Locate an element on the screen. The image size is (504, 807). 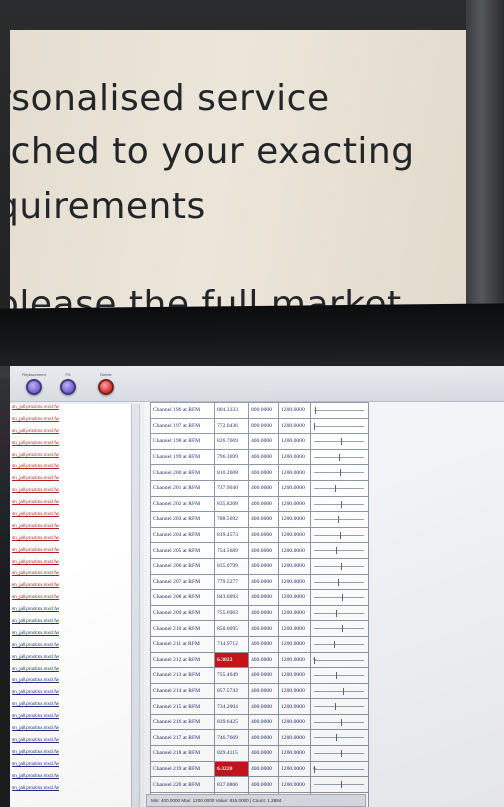
purple-circle-icon is located at coordinates (34, 387).